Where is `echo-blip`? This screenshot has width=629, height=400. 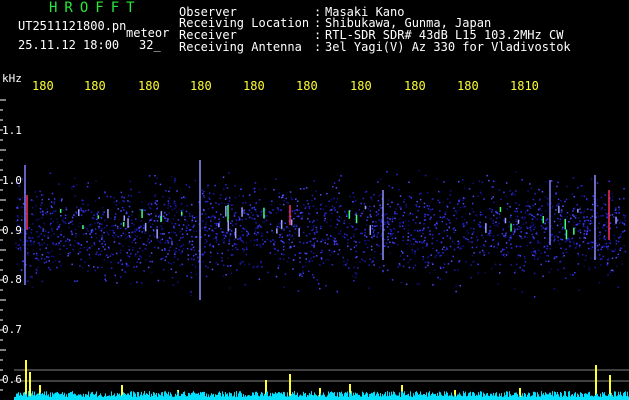
echo-blip is located at coordinates (182, 213).